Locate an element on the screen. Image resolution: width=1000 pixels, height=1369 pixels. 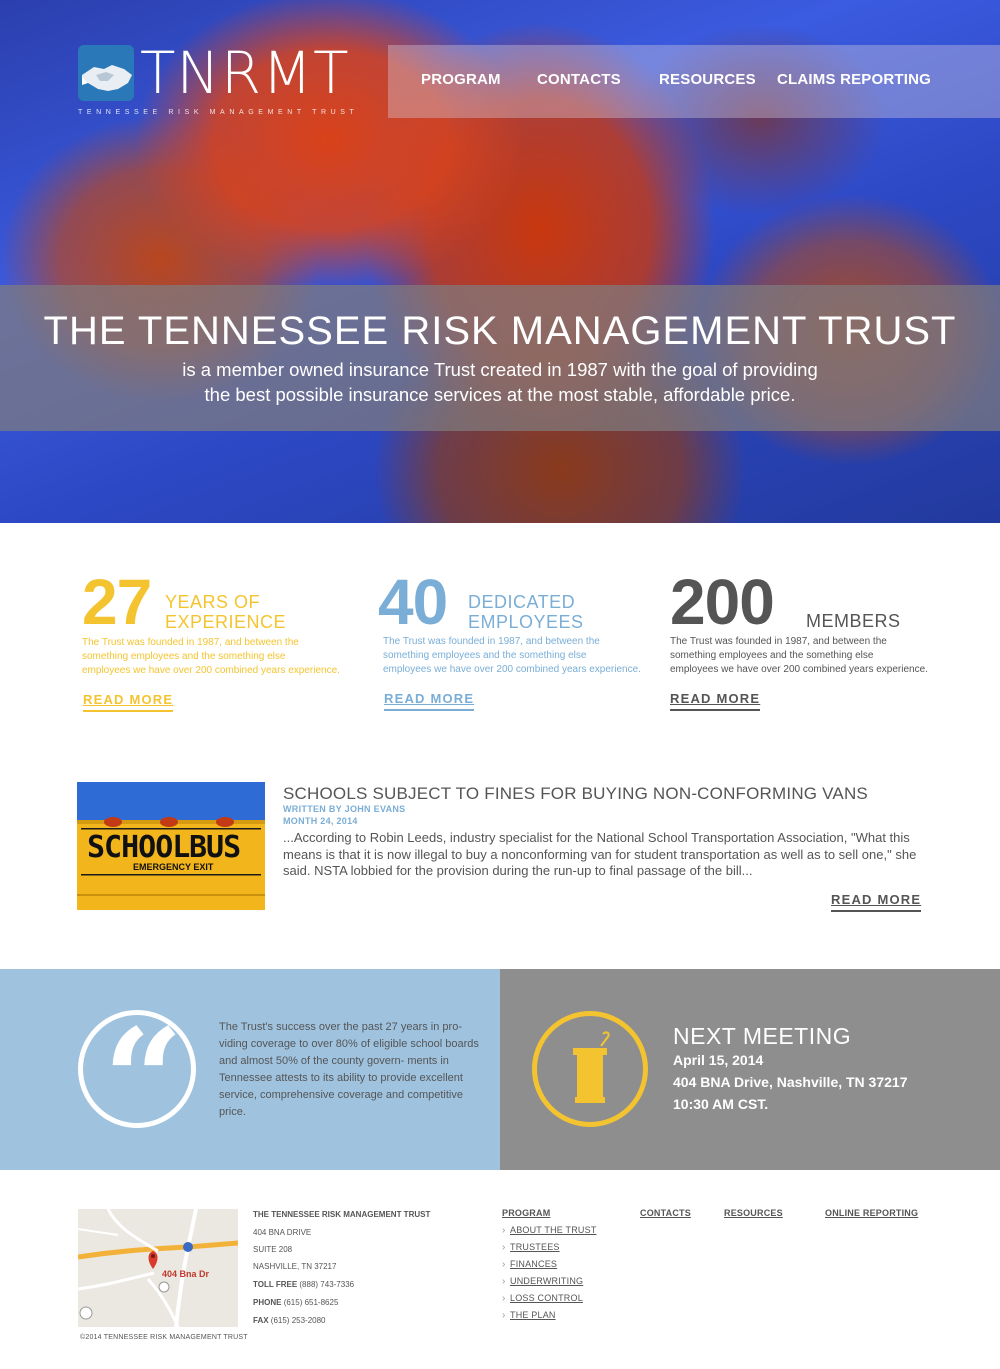
stat-label-line1: YEARS OF is located at coordinates (213, 602).